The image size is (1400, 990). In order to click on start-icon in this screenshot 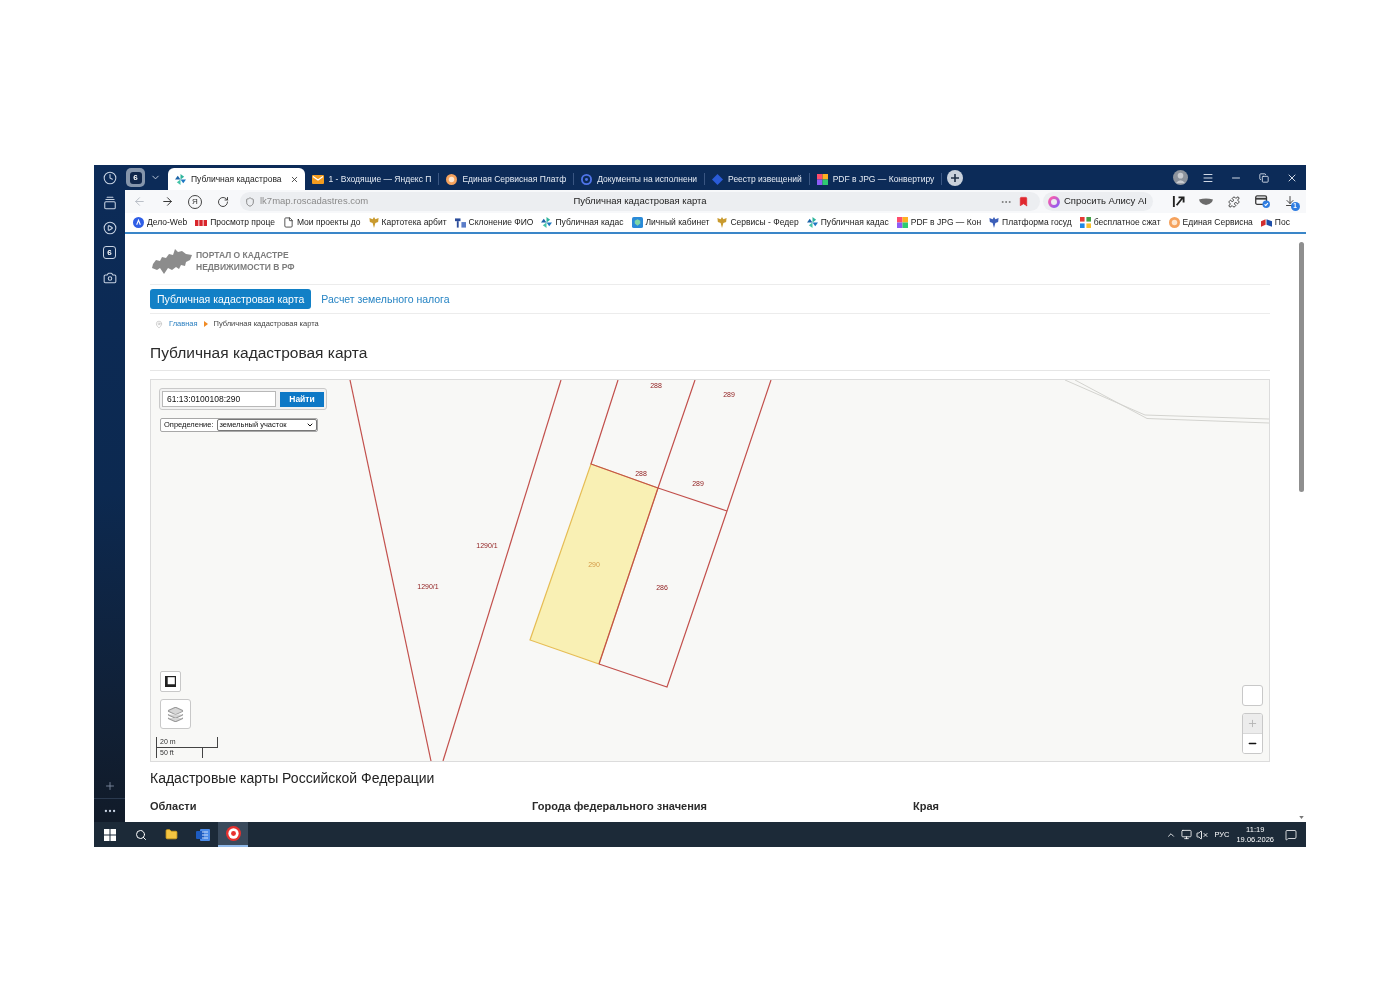, I will do `click(109, 834)`.